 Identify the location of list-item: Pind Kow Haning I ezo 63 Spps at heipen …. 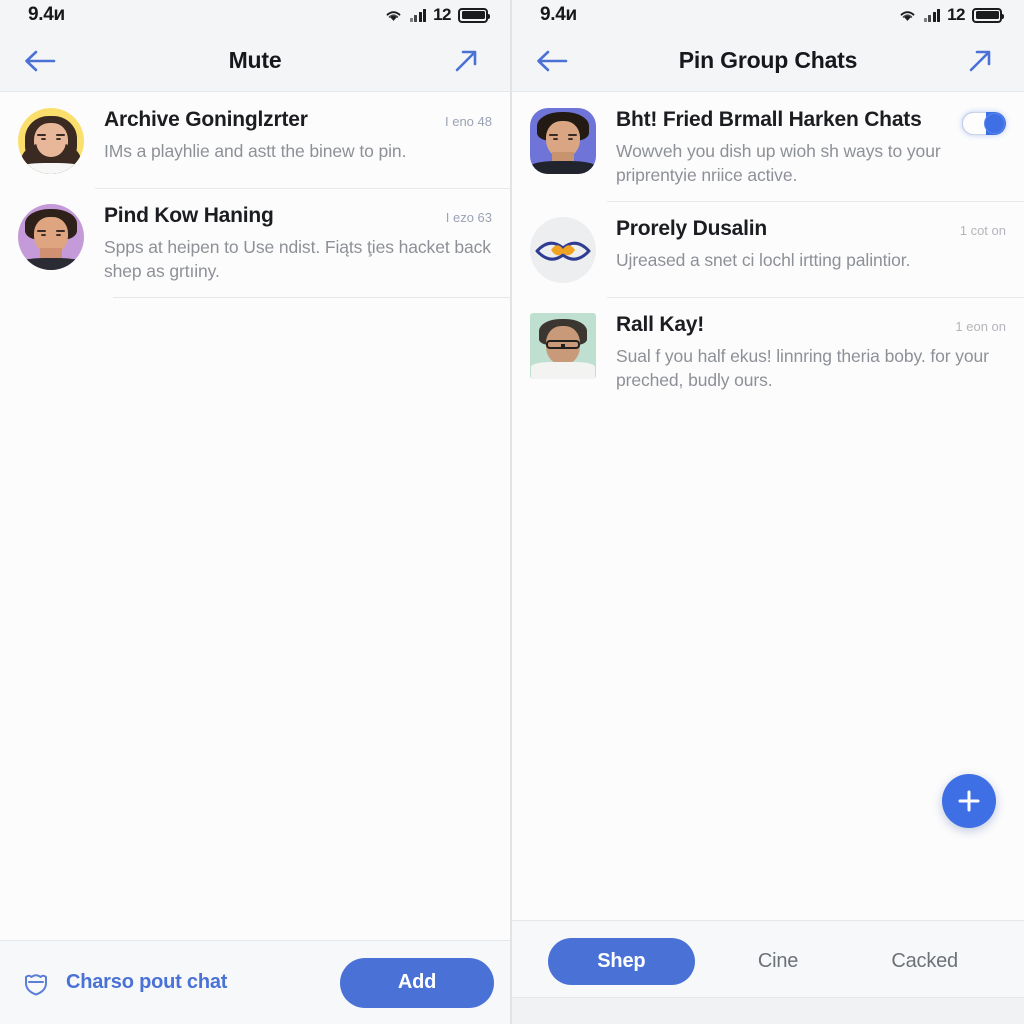
(255, 243).